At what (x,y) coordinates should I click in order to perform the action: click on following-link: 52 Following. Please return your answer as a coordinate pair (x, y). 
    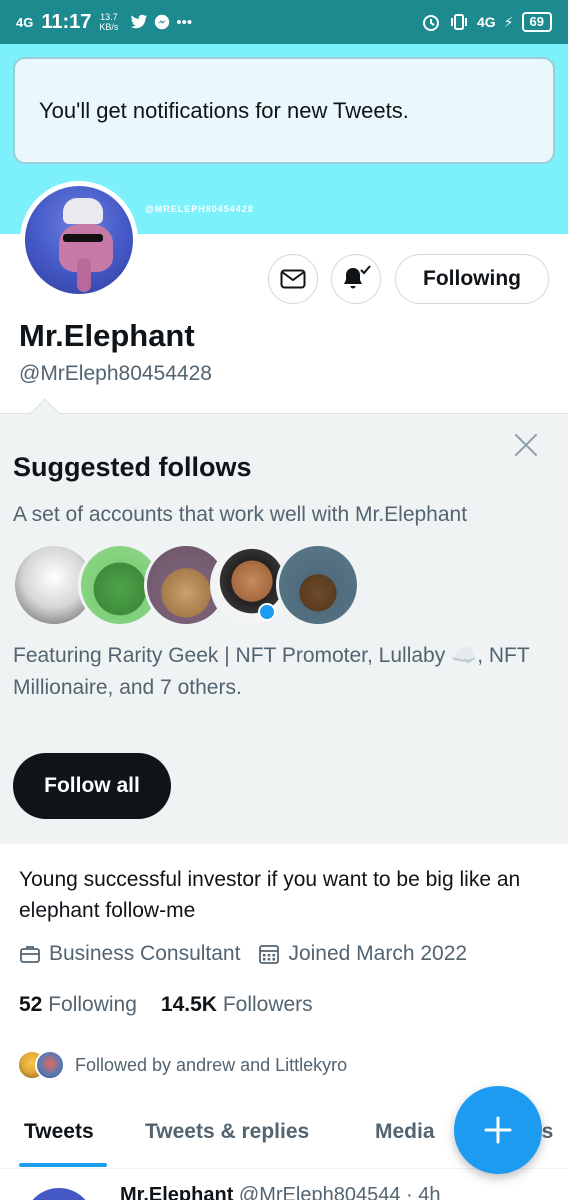
    Looking at the image, I should click on (78, 1005).